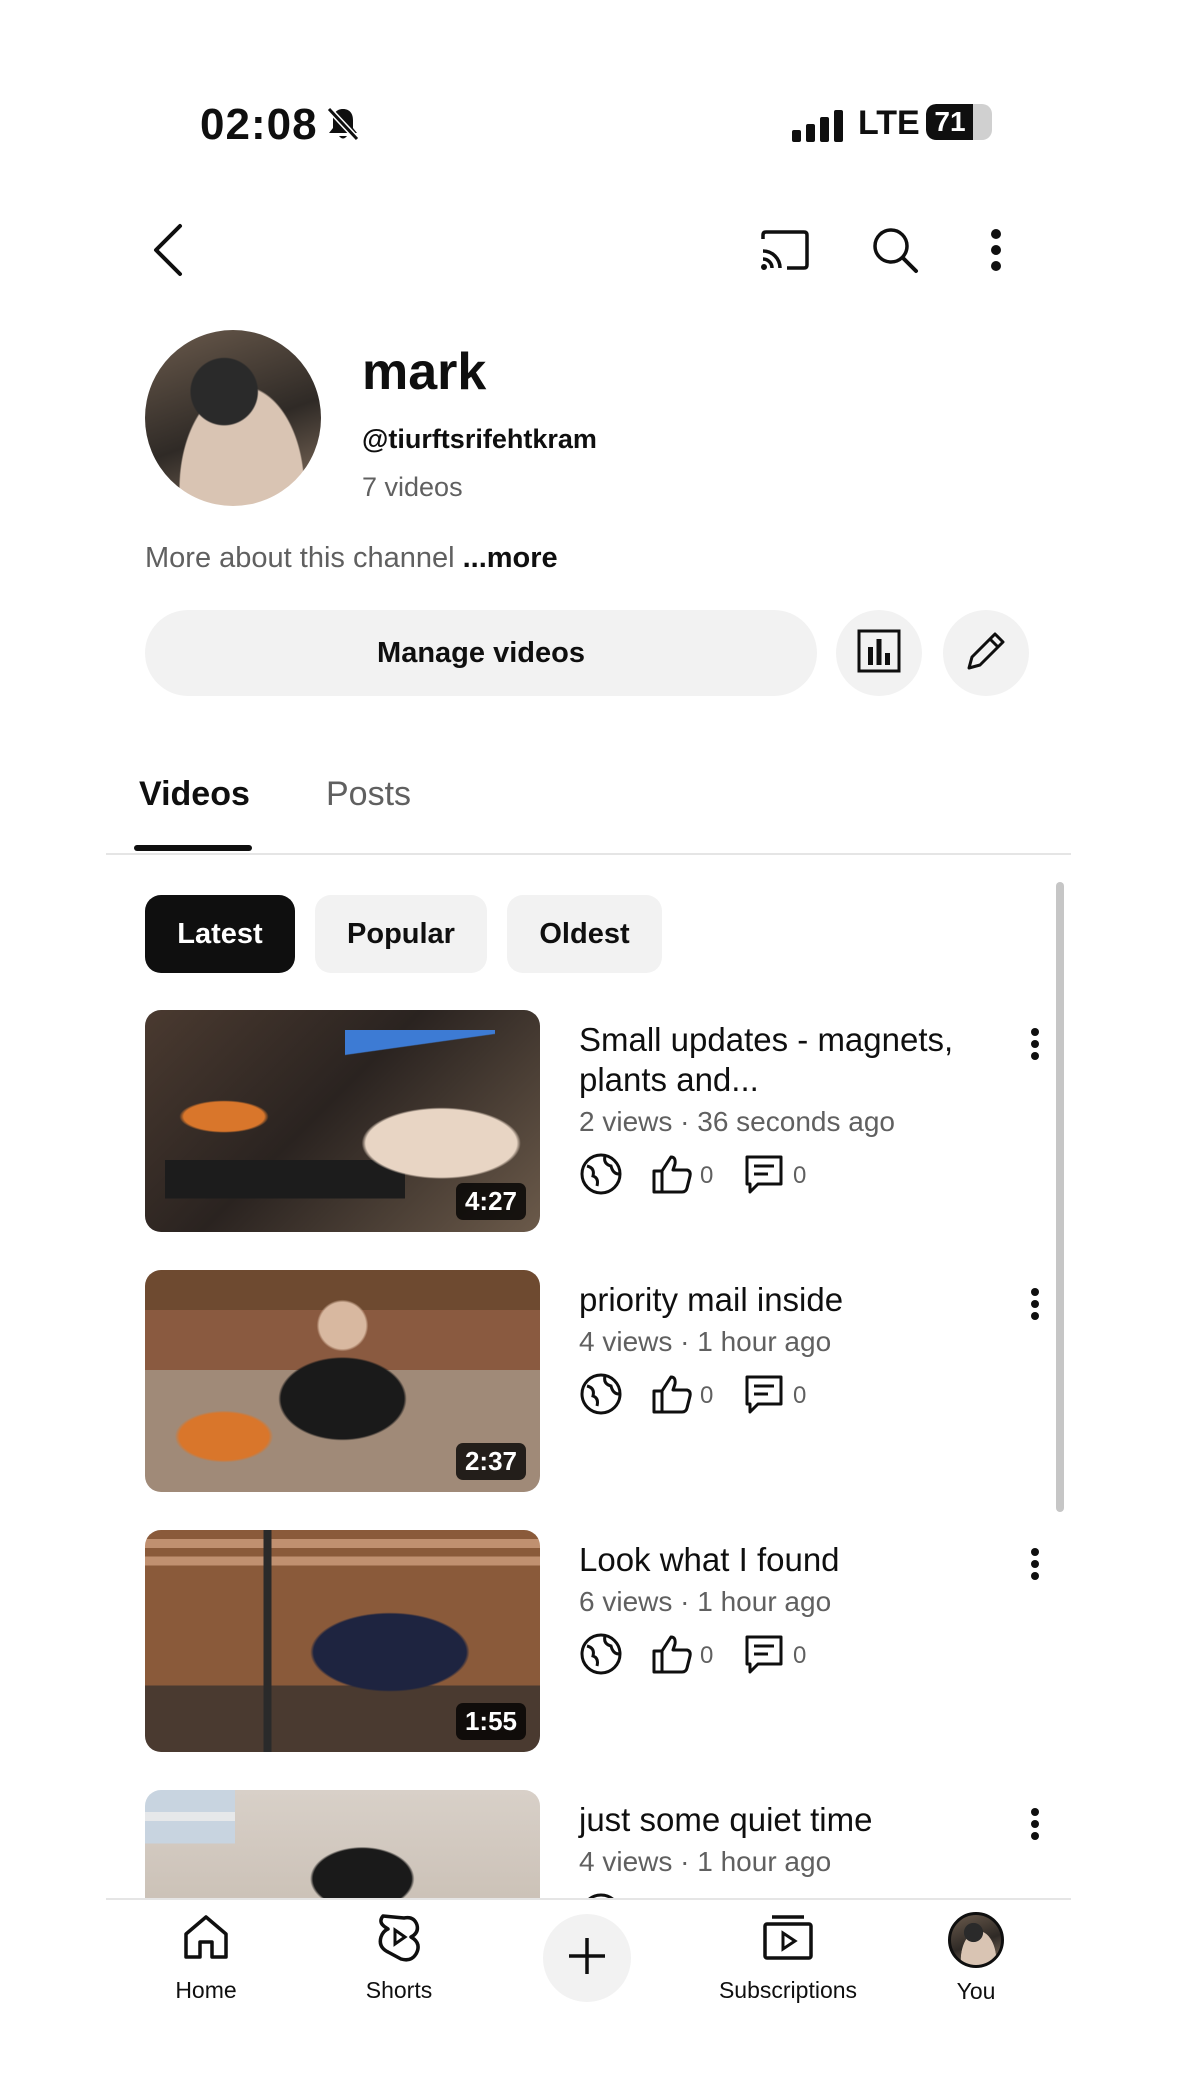 The height and width of the screenshot is (2096, 1179). Describe the element at coordinates (788, 1990) in the screenshot. I see `nav-subscriptions-label: Subscriptions` at that location.